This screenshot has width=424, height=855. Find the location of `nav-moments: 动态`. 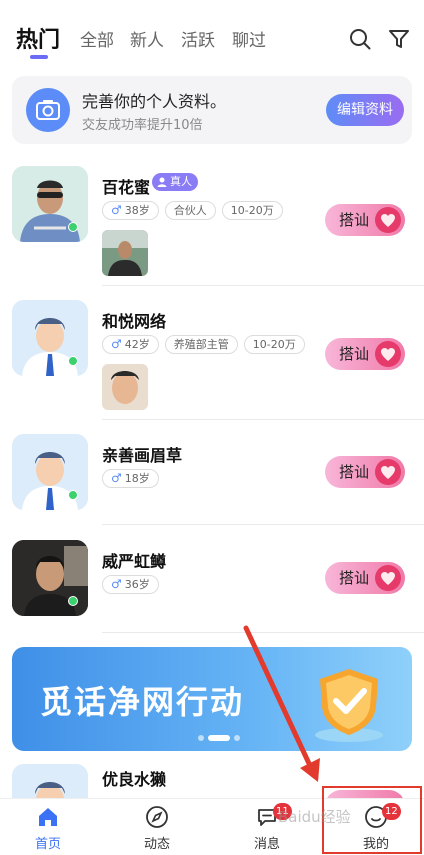

nav-moments: 动态 is located at coordinates (157, 827).